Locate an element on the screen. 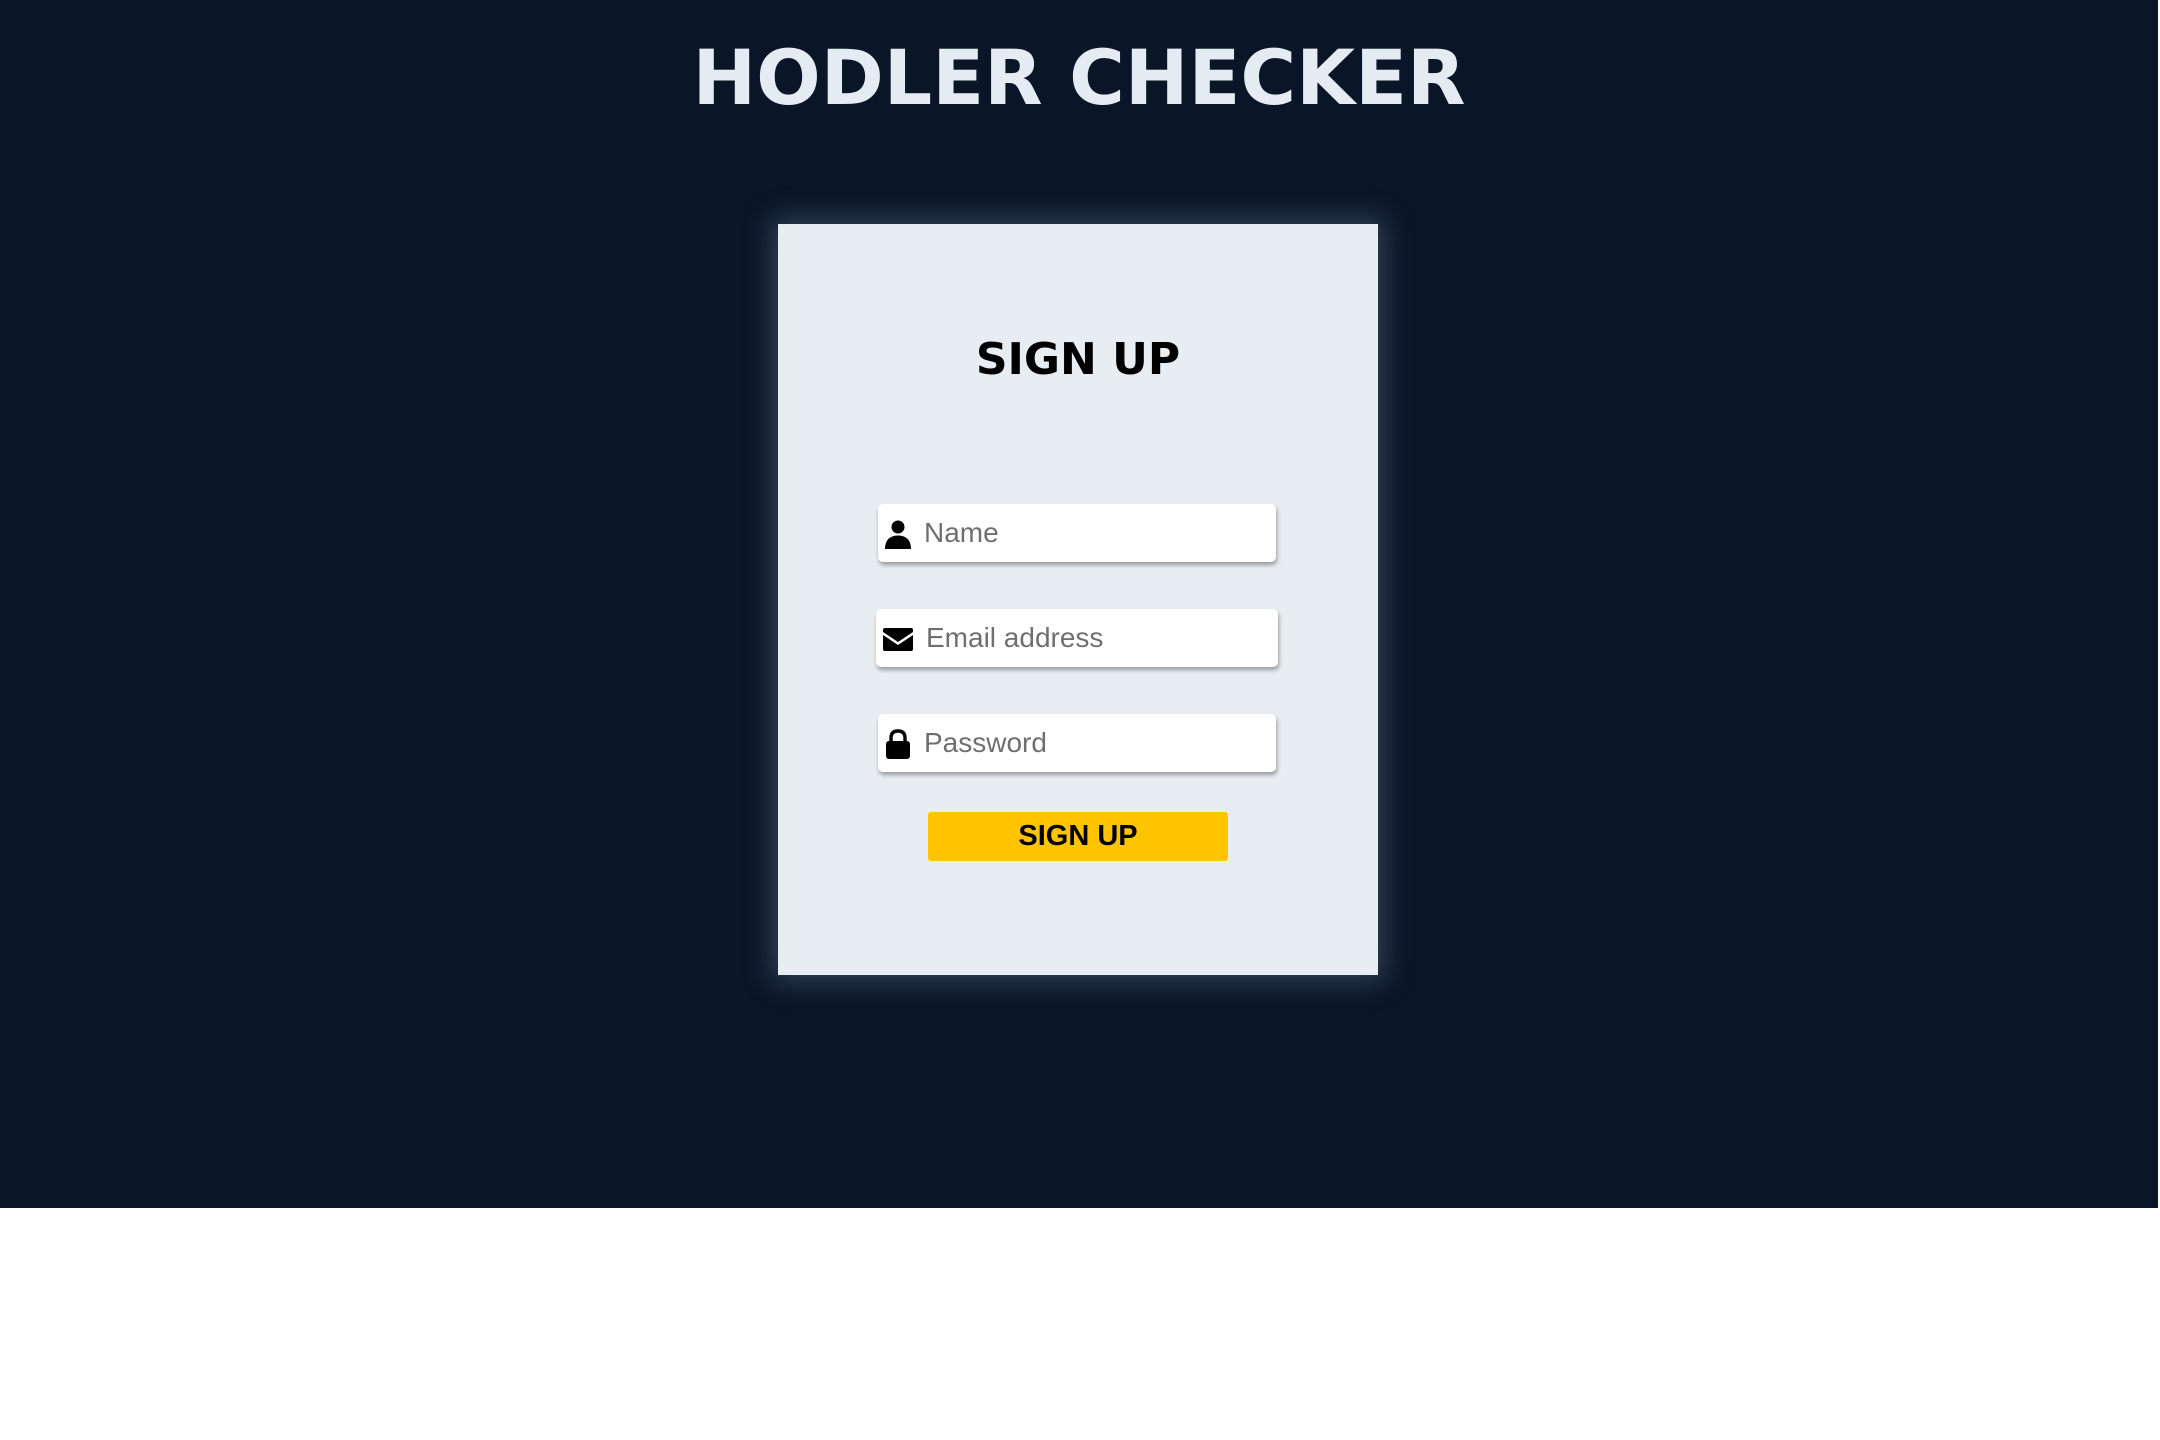  signup-button: SIGN UP is located at coordinates (1078, 836).